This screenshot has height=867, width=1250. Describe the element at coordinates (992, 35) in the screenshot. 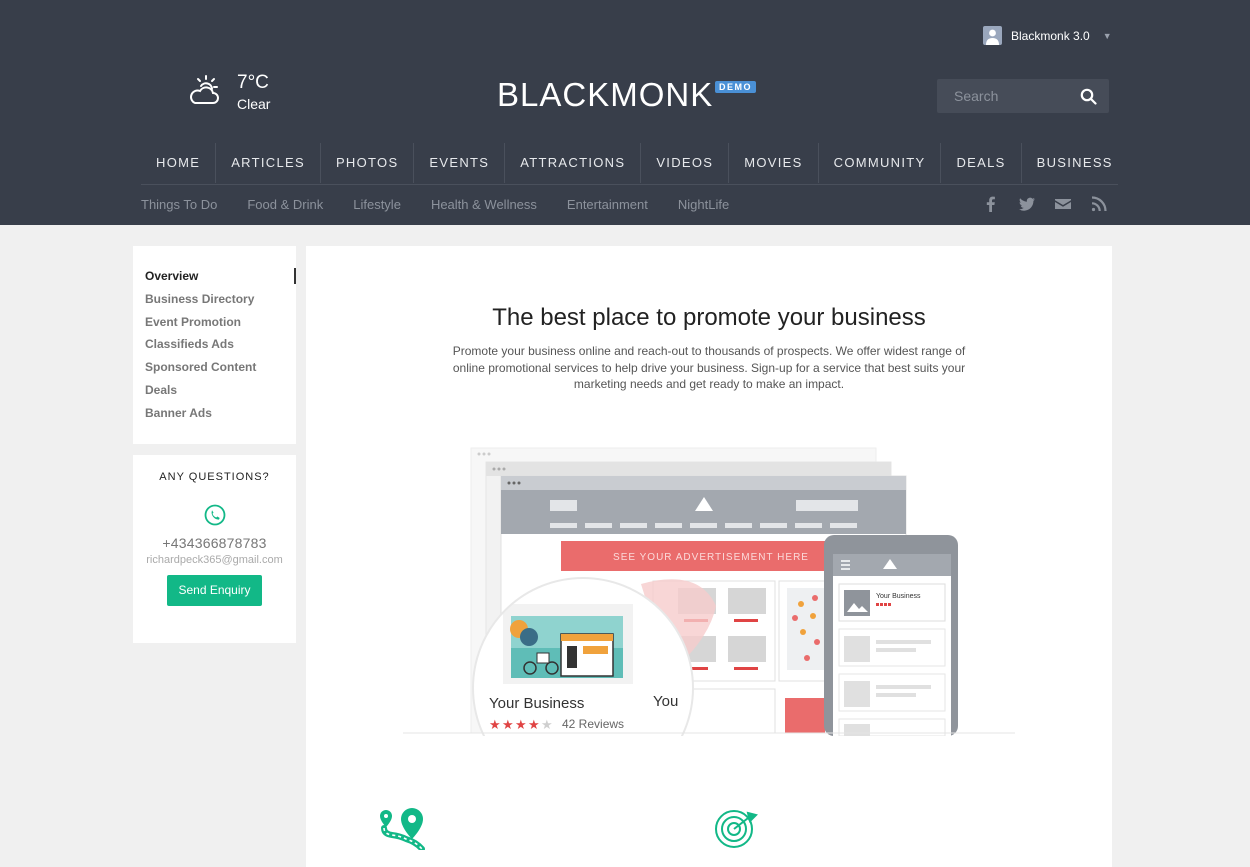

I see `user-avatar-icon` at that location.